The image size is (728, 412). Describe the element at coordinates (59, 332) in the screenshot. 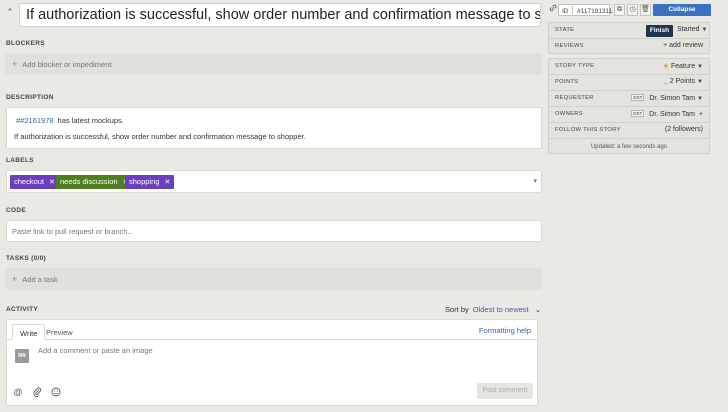

I see `tab-preview: Preview` at that location.